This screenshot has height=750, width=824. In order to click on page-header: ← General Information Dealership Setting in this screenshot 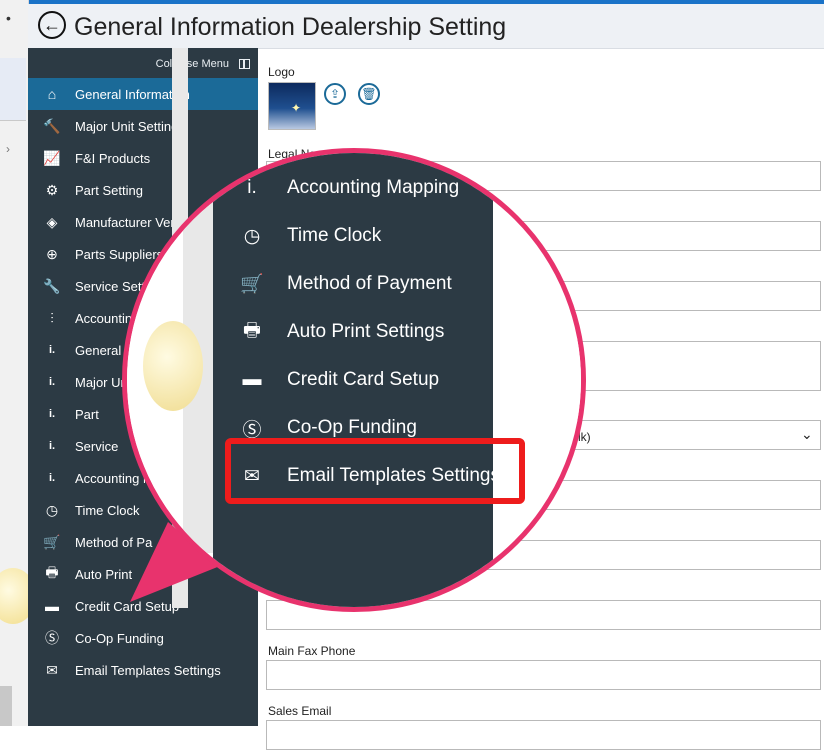, I will do `click(426, 26)`.